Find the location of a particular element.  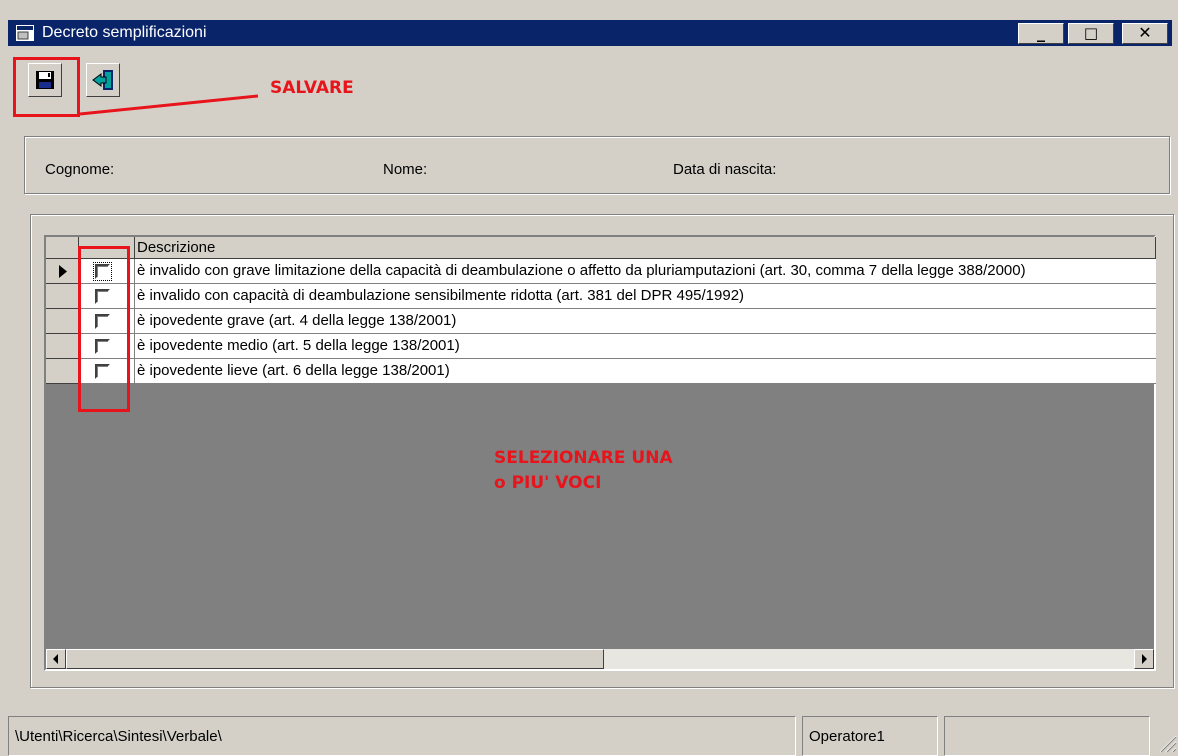

save-annotation-text: SALVARE is located at coordinates (312, 88).